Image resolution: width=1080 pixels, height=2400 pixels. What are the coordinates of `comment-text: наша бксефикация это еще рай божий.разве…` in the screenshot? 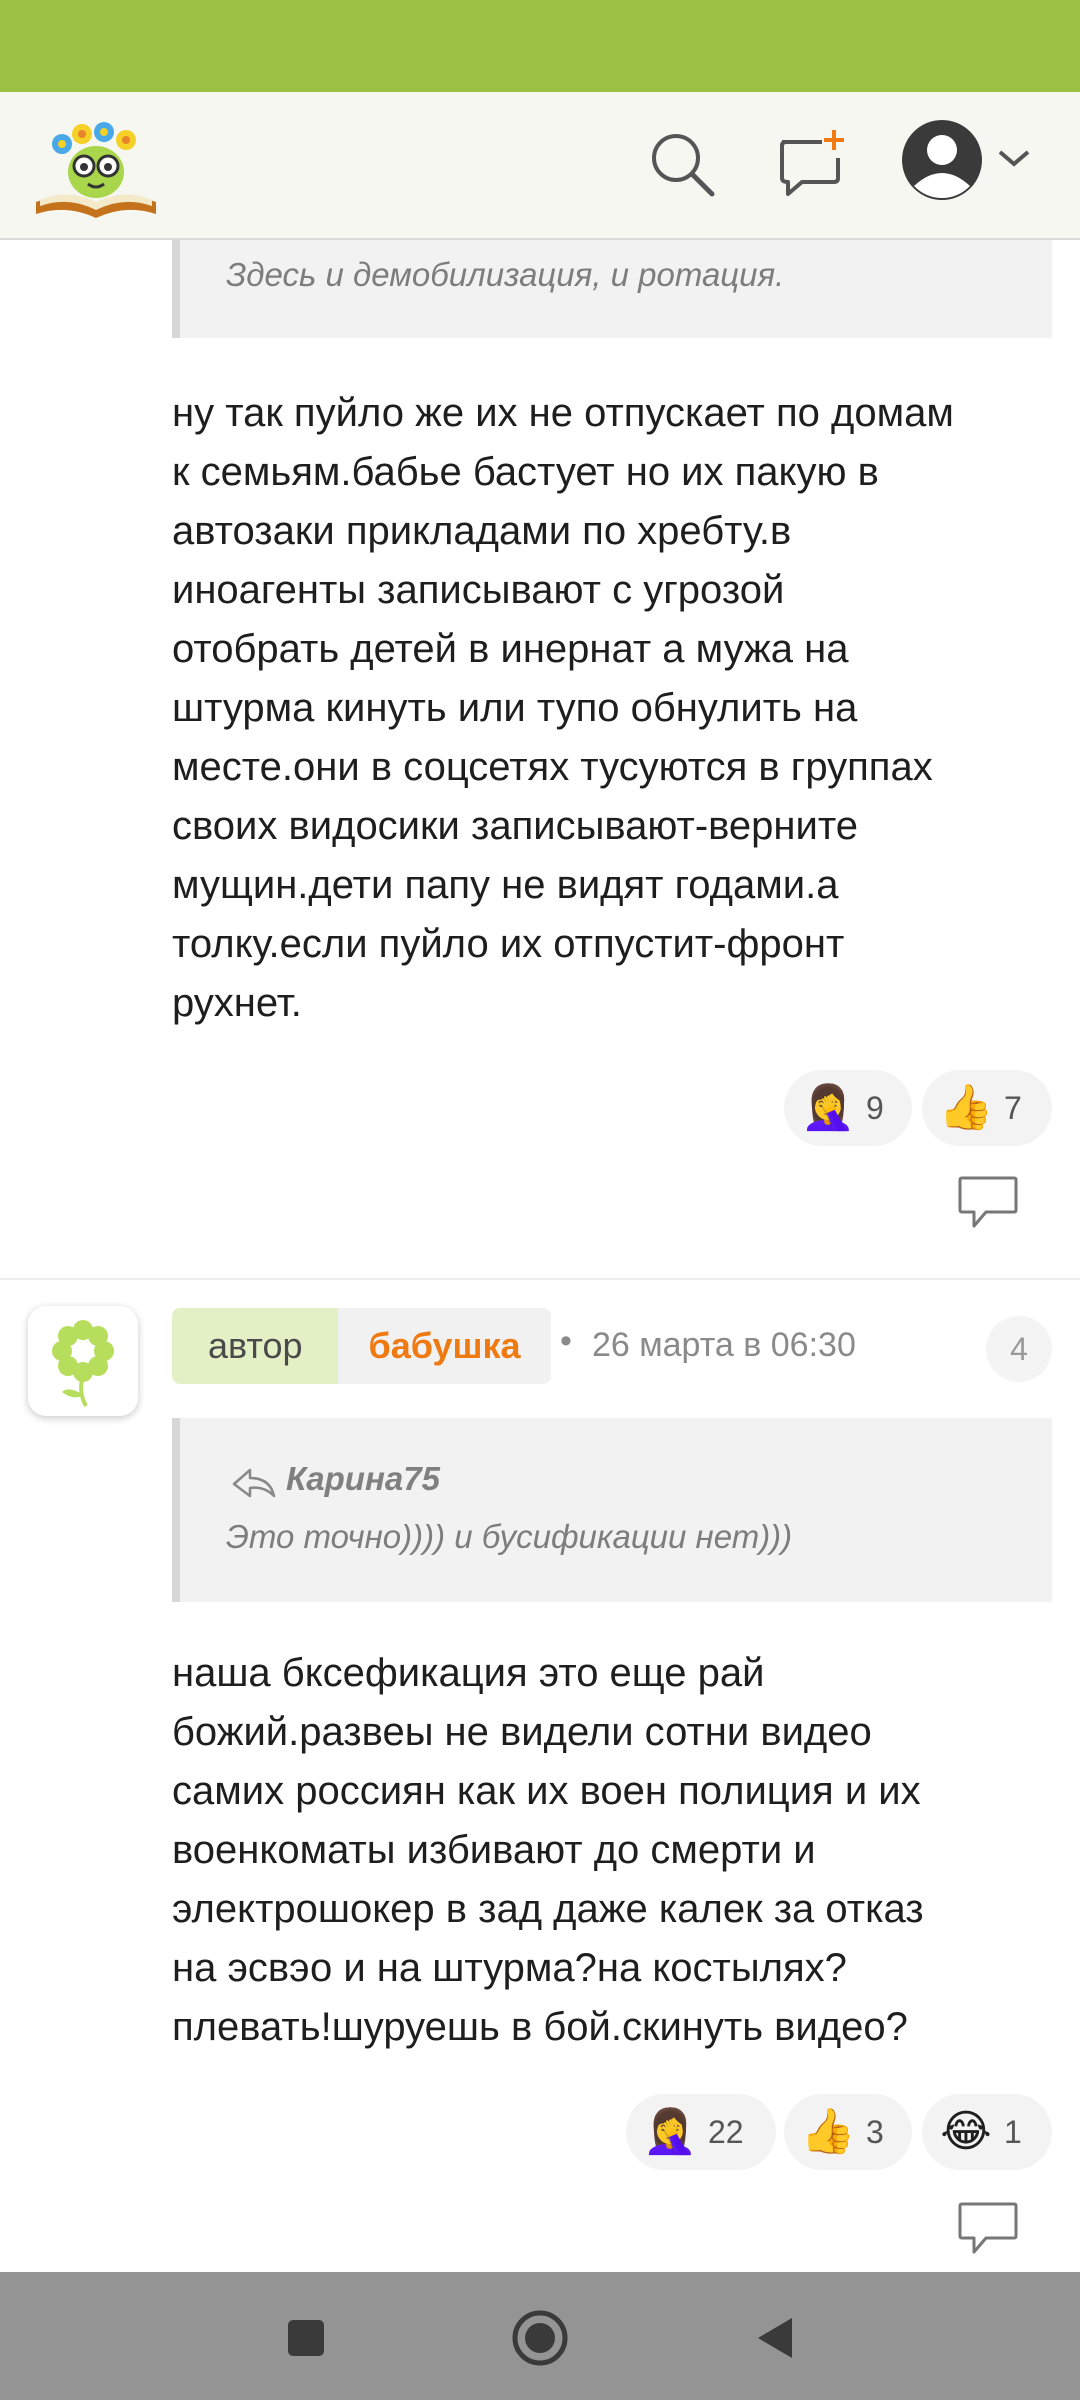 It's located at (548, 1850).